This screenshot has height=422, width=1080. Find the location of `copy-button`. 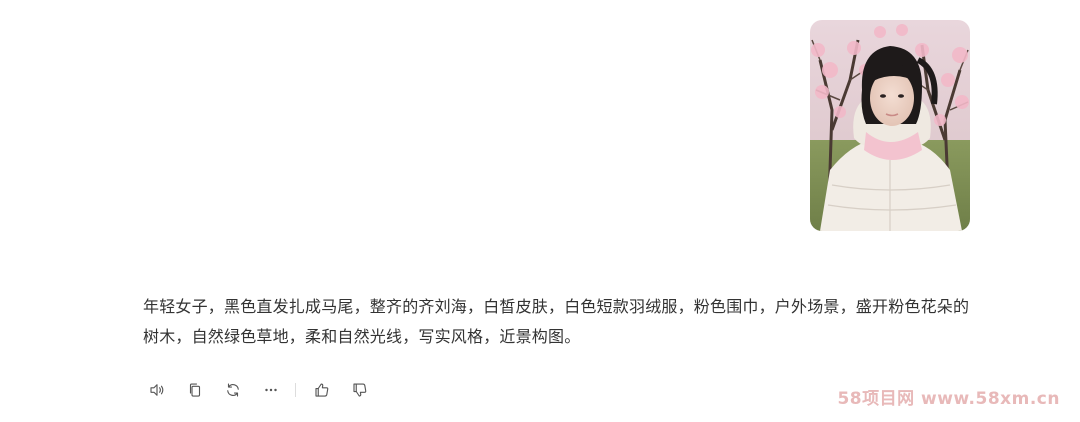

copy-button is located at coordinates (195, 390).